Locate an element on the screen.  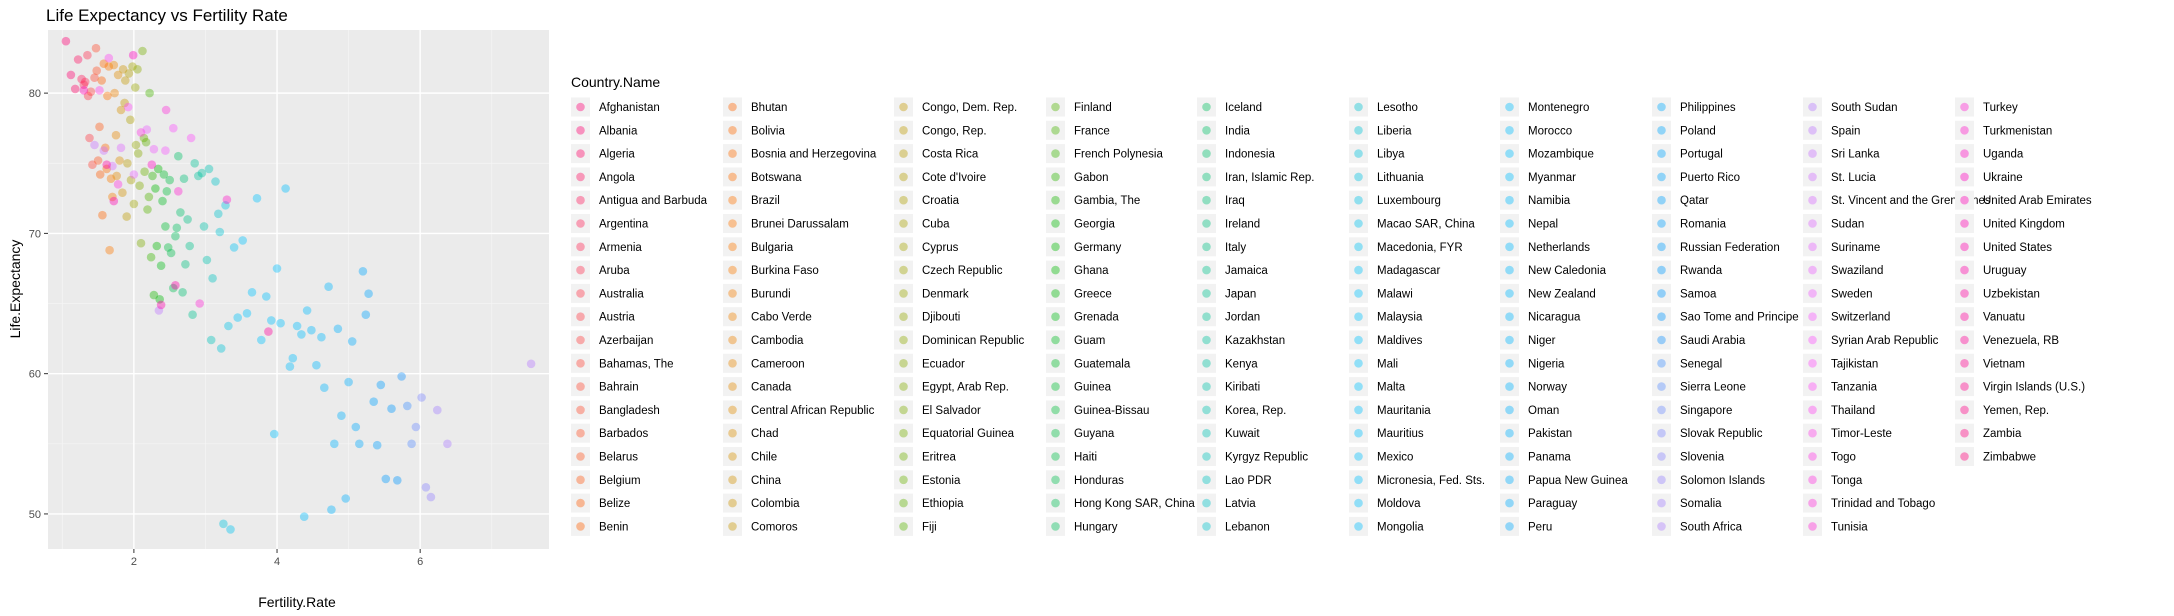
legend-label: Nepal is located at coordinates (1543, 225).